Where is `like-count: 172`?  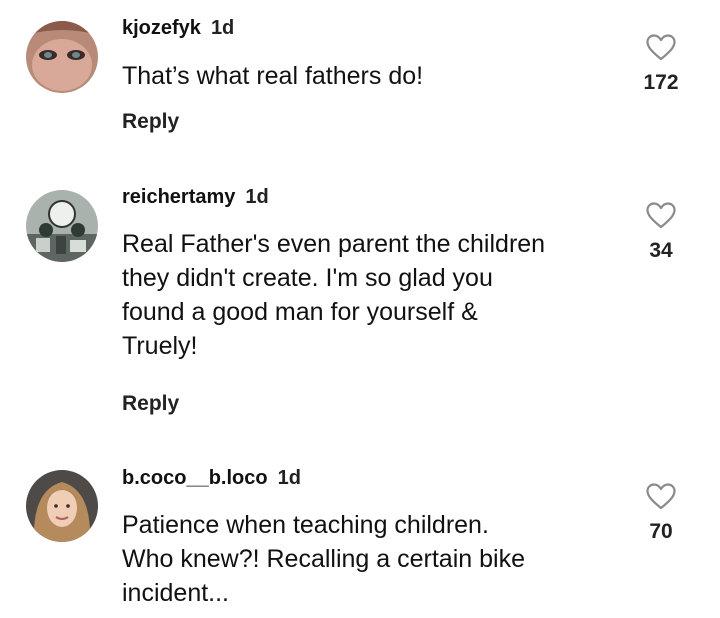 like-count: 172 is located at coordinates (661, 82).